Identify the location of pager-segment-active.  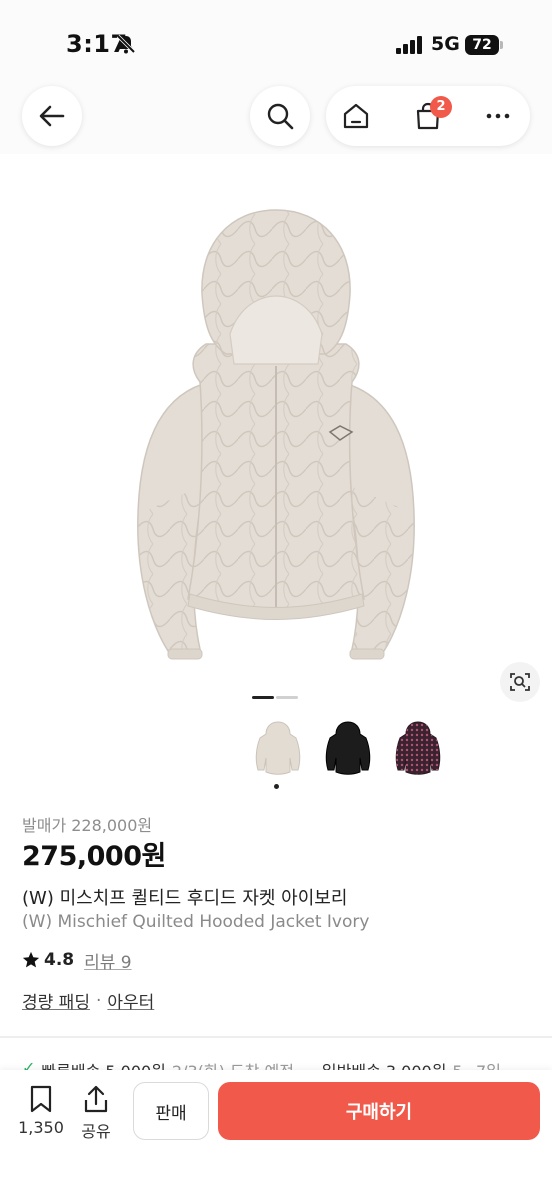
(263, 697).